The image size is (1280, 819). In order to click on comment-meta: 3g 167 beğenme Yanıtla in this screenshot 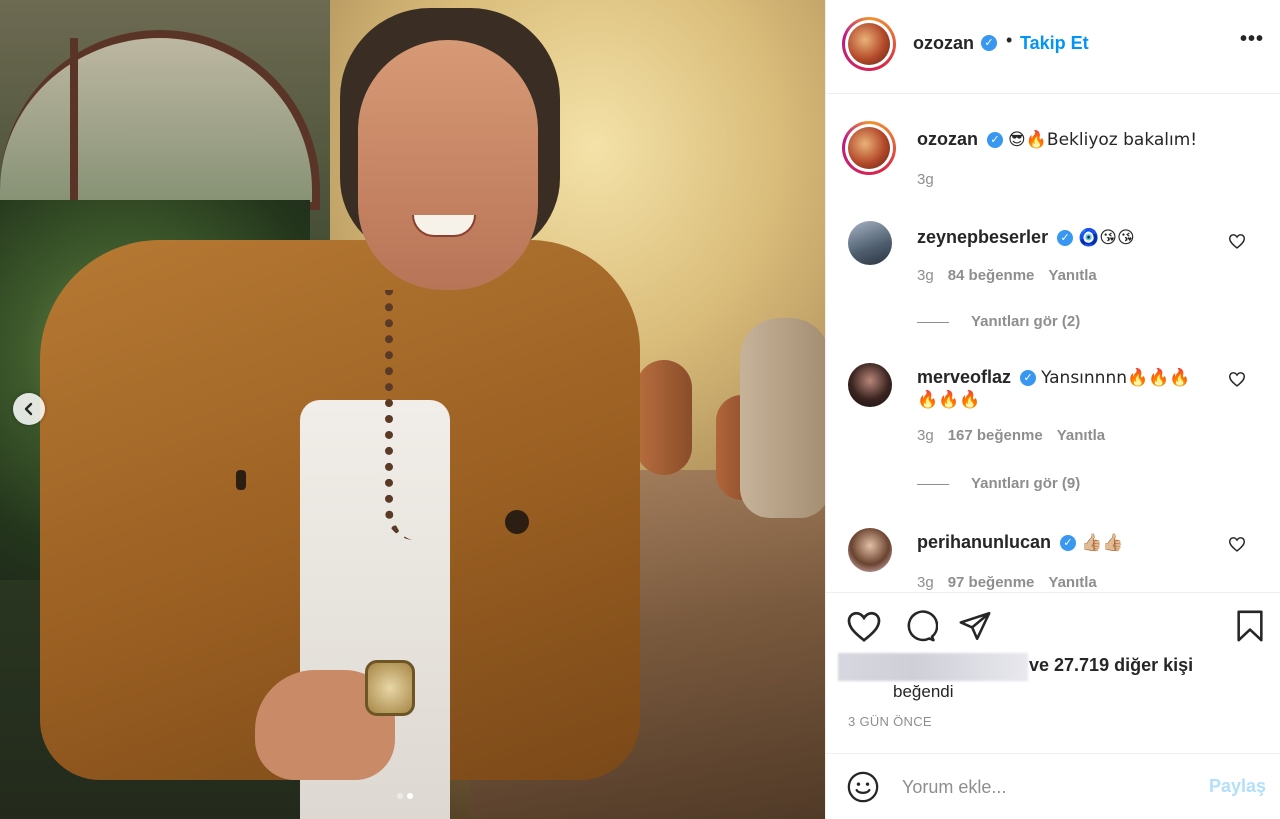, I will do `click(1011, 435)`.